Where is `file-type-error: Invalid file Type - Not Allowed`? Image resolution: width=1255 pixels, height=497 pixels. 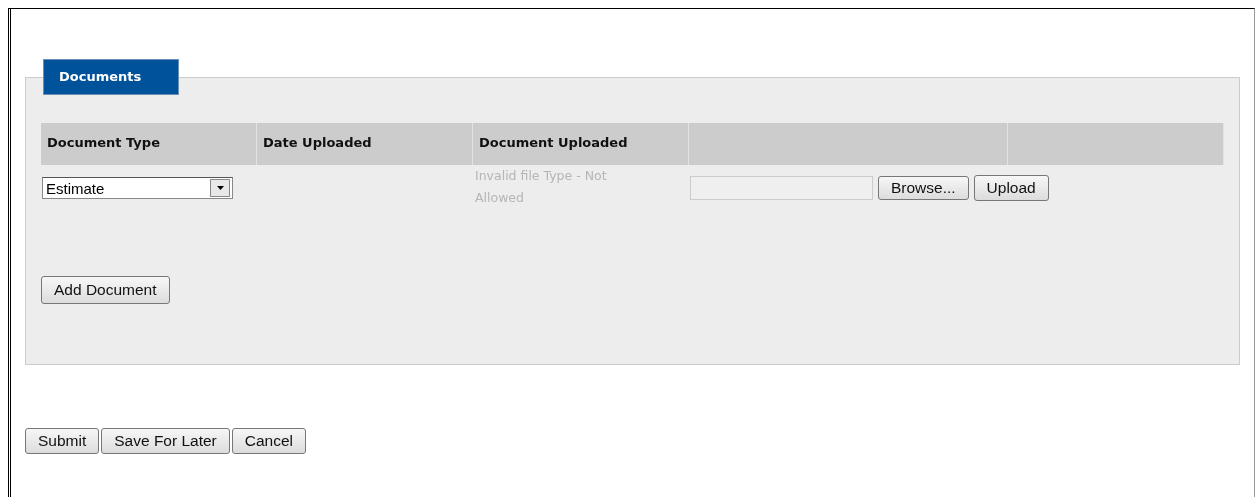
file-type-error: Invalid file Type - Not Allowed is located at coordinates (541, 187).